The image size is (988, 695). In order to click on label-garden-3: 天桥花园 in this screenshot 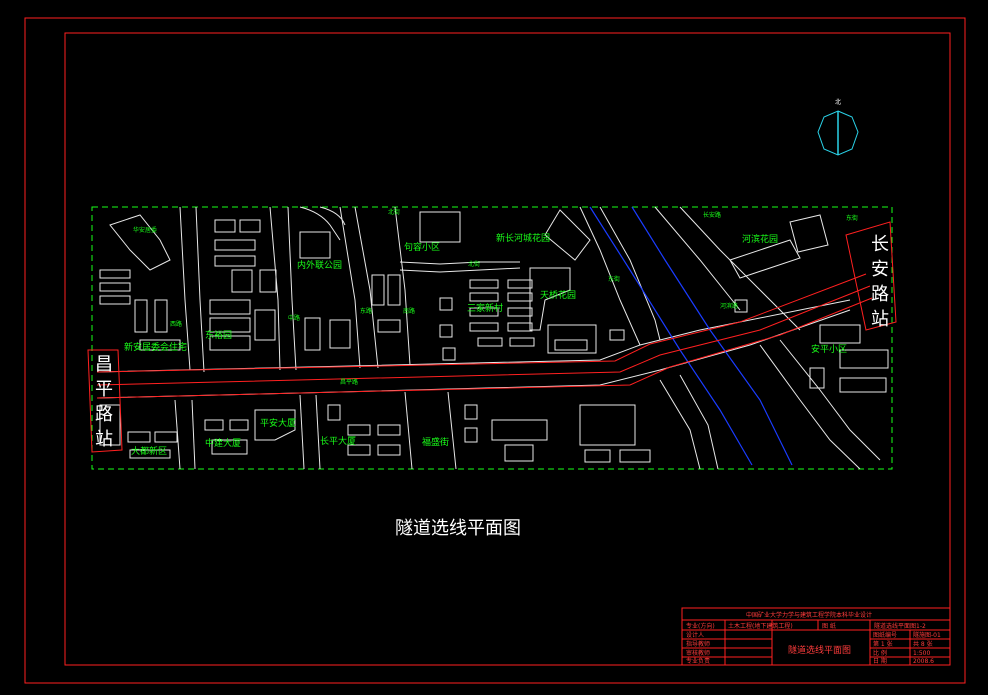, I will do `click(558, 295)`.